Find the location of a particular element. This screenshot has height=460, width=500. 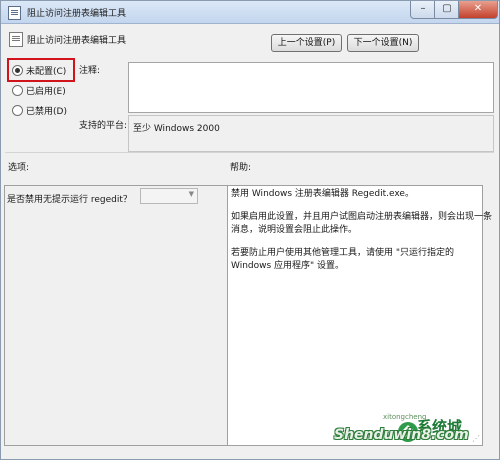

maximize-button: ▢ is located at coordinates (447, 10).